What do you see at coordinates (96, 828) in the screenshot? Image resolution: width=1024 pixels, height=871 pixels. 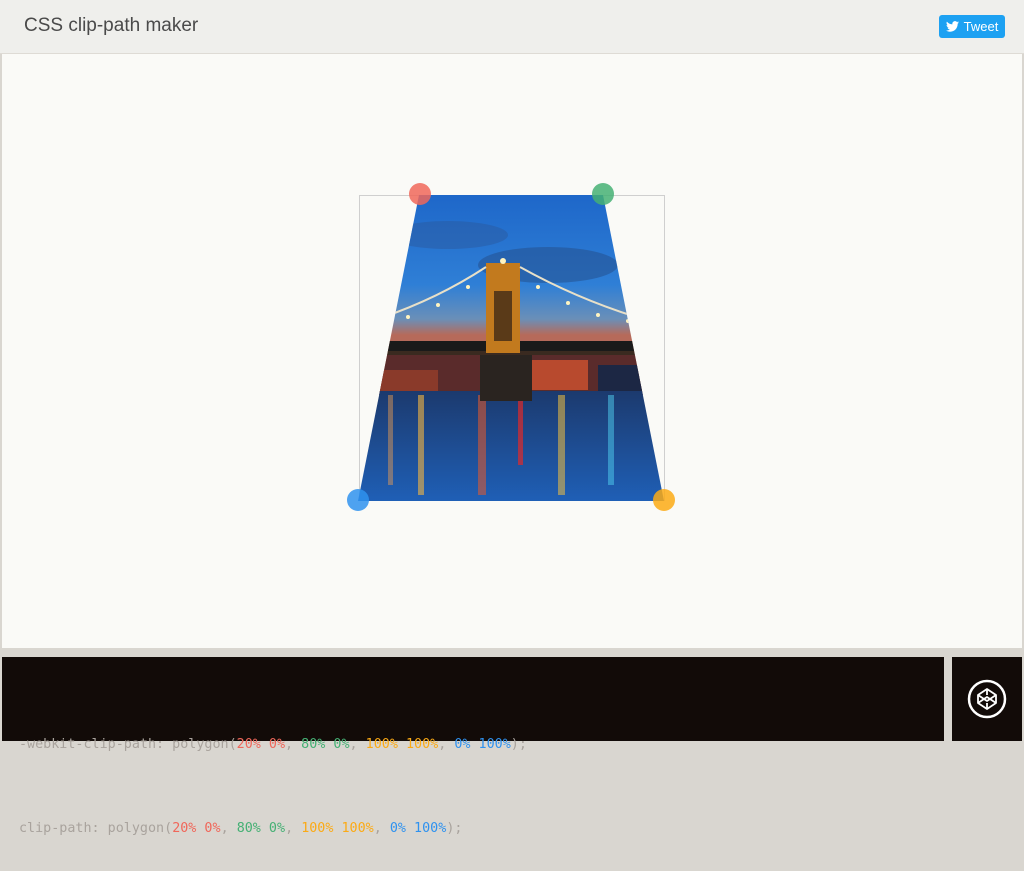 I see `code-prefix: clip-path: polygon(` at bounding box center [96, 828].